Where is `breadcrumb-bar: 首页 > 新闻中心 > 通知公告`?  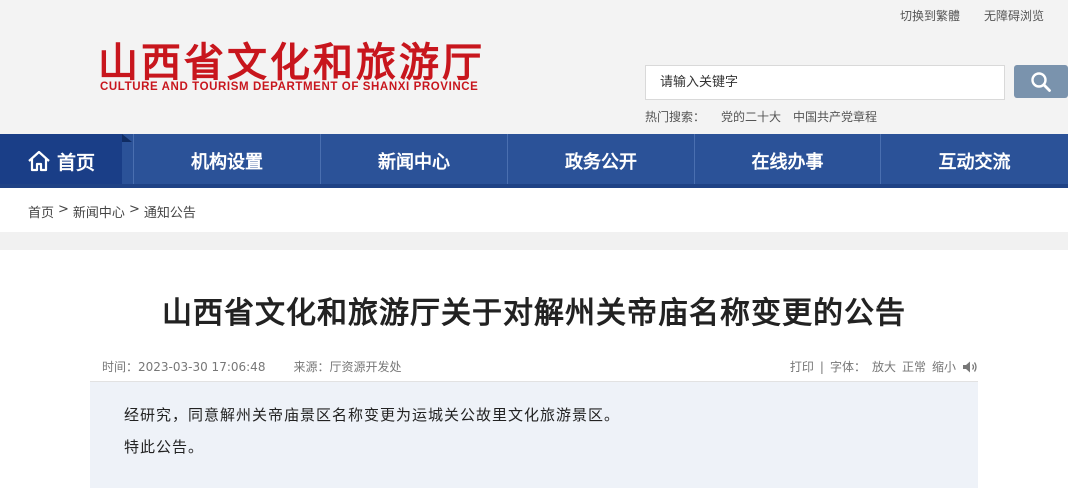 breadcrumb-bar: 首页 > 新闻中心 > 通知公告 is located at coordinates (534, 210).